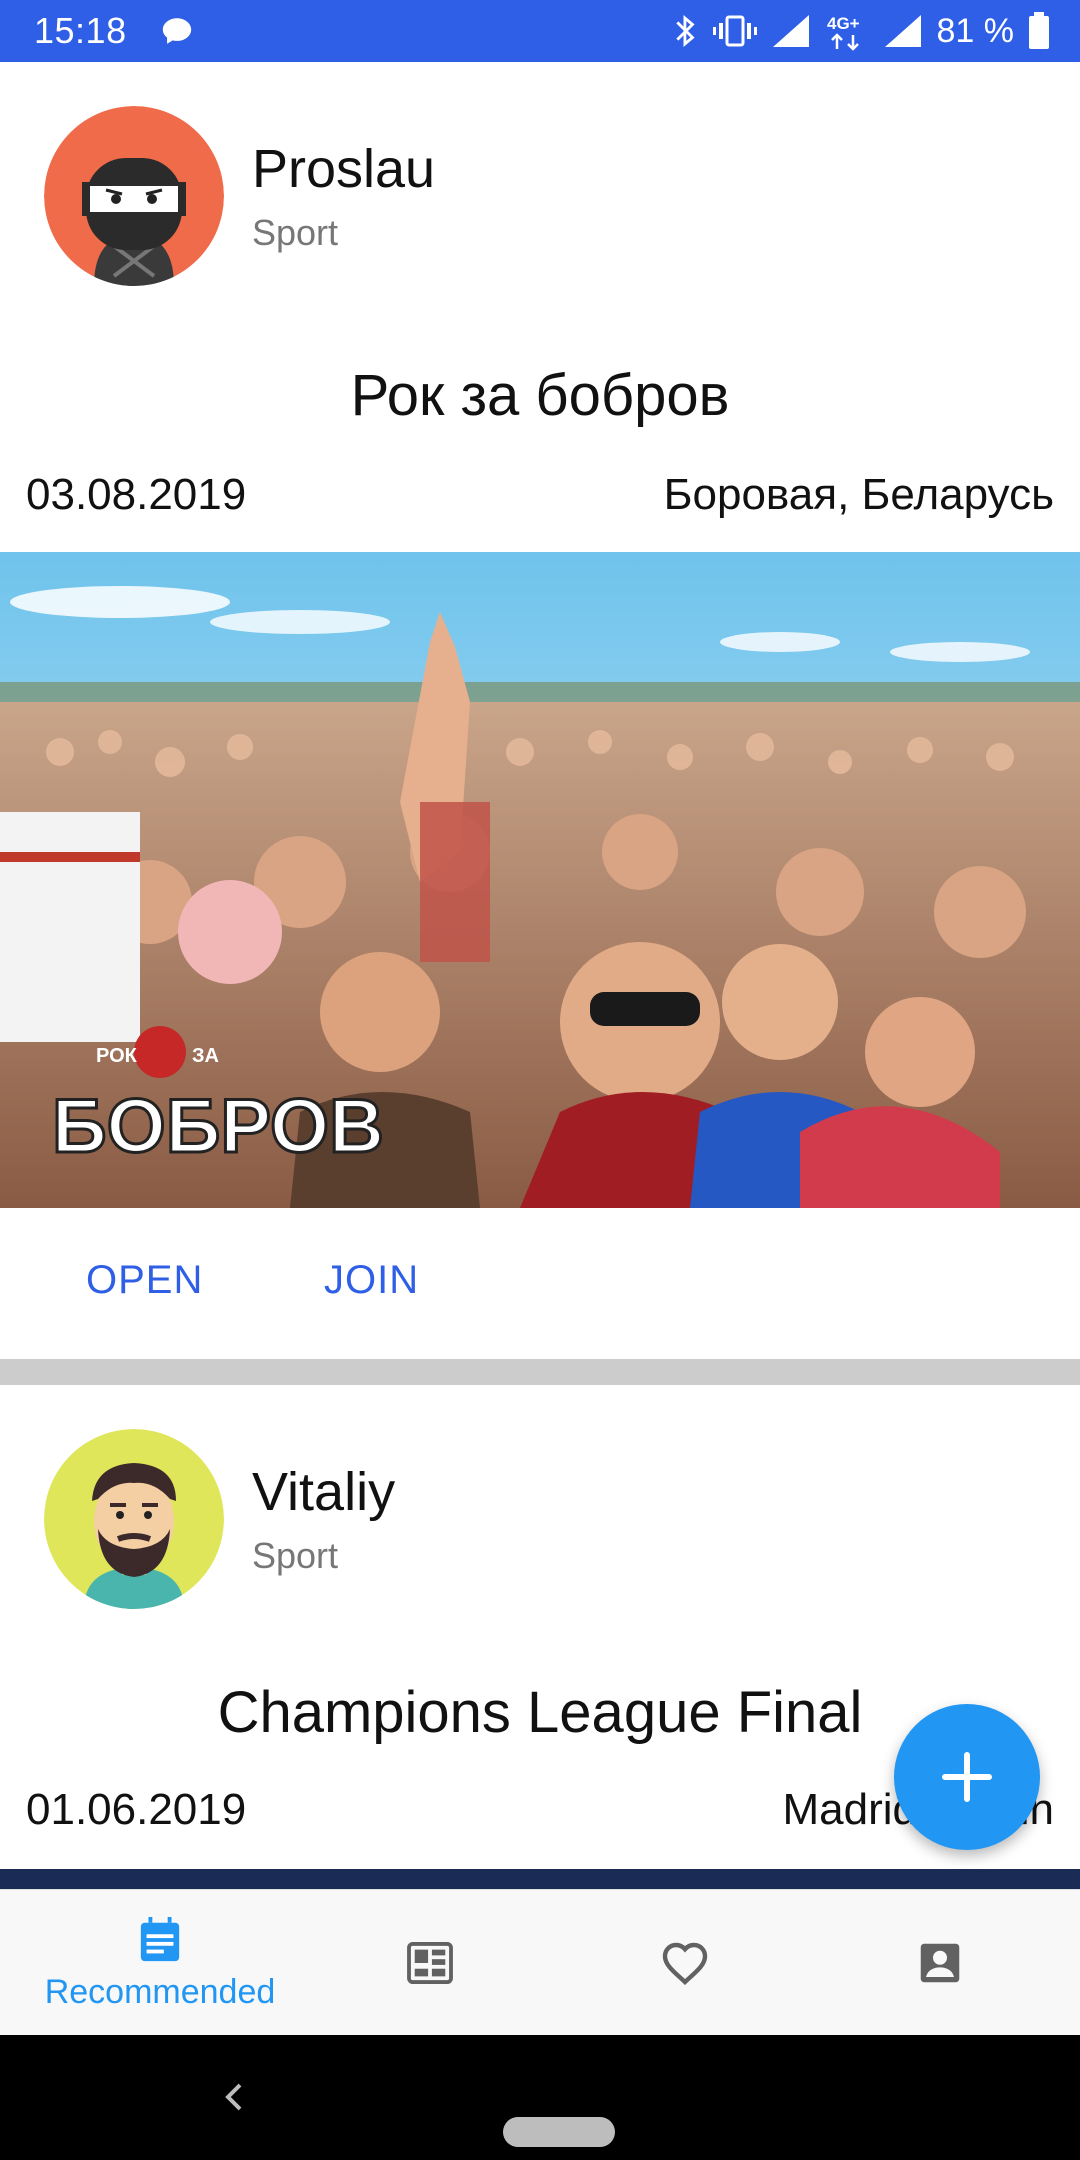  Describe the element at coordinates (540, 2097) in the screenshot. I see `system-navigation-bar` at that location.